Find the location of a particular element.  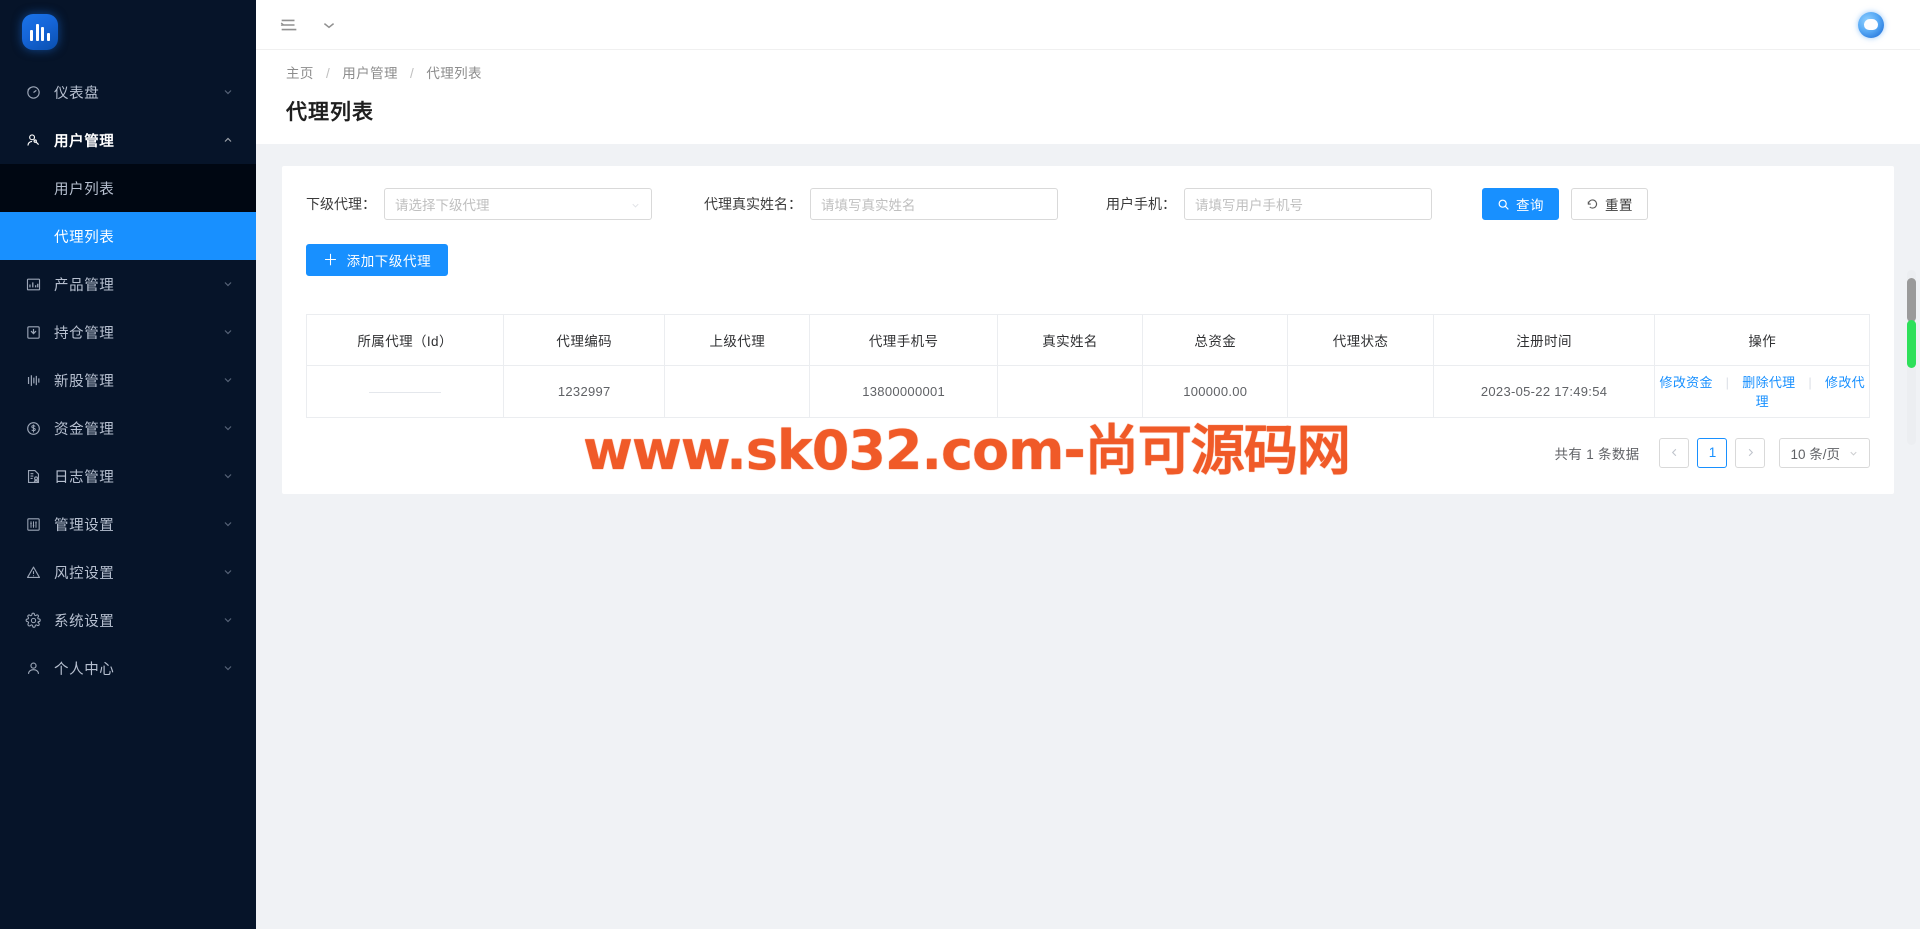

th-owner-agent: 所属代理（Id） is located at coordinates (406, 340).